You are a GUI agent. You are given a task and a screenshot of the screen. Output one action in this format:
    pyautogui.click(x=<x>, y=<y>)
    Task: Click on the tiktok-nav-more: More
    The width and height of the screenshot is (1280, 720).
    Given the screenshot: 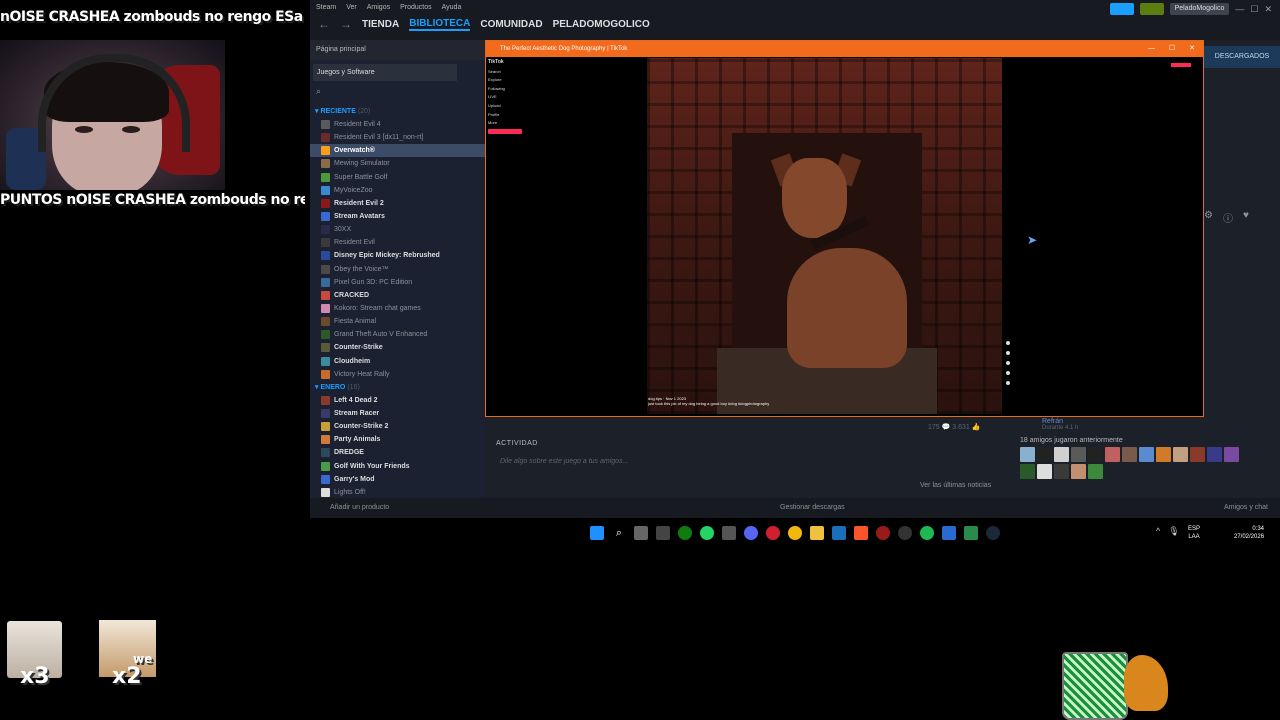 What is the action you would take?
    pyautogui.click(x=513, y=122)
    